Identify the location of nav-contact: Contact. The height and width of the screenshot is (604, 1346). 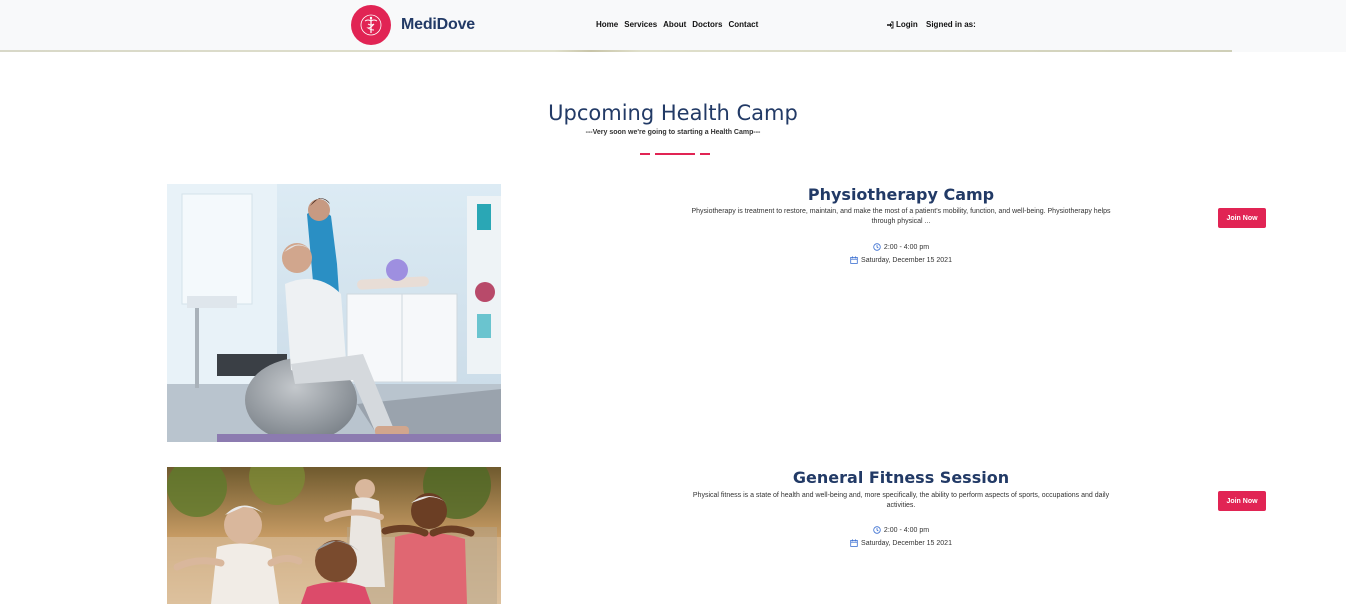
(744, 24).